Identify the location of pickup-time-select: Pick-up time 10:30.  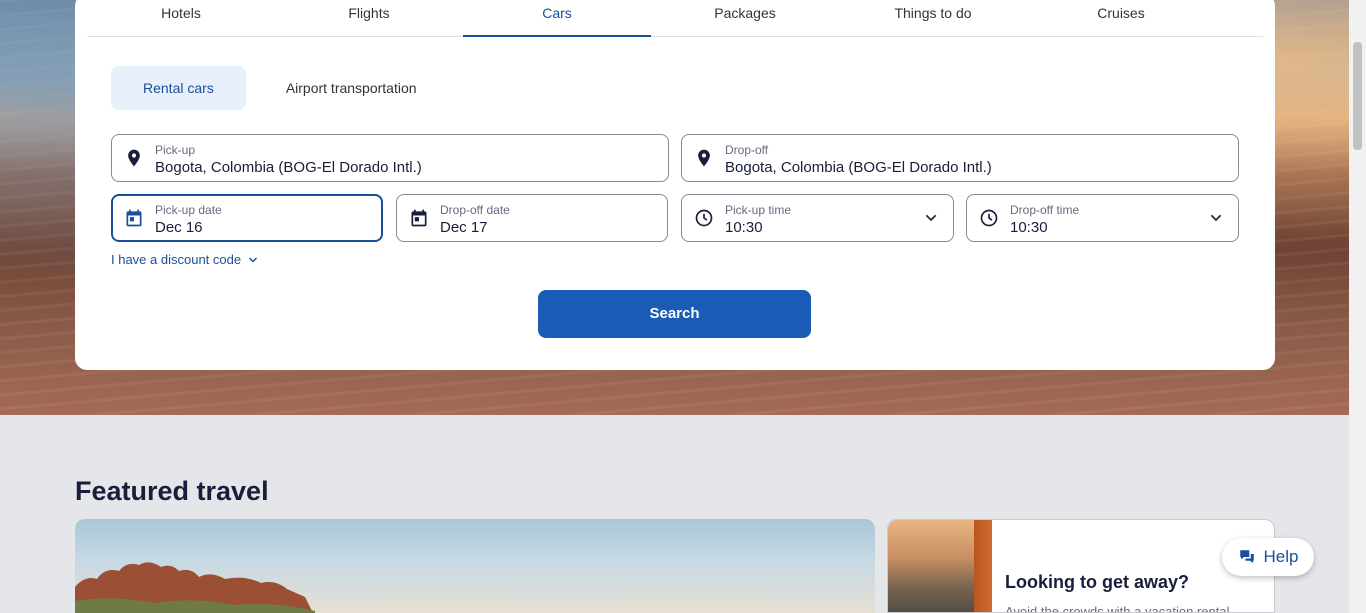
(817, 218).